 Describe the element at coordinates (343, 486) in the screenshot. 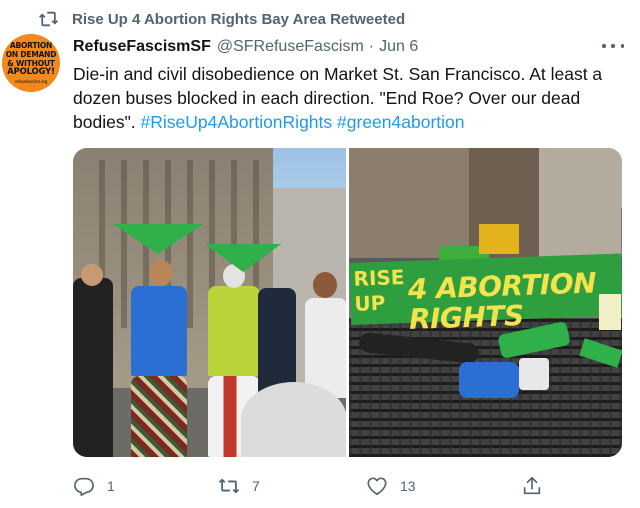

I see `tweet-actions: 1 7 13` at that location.